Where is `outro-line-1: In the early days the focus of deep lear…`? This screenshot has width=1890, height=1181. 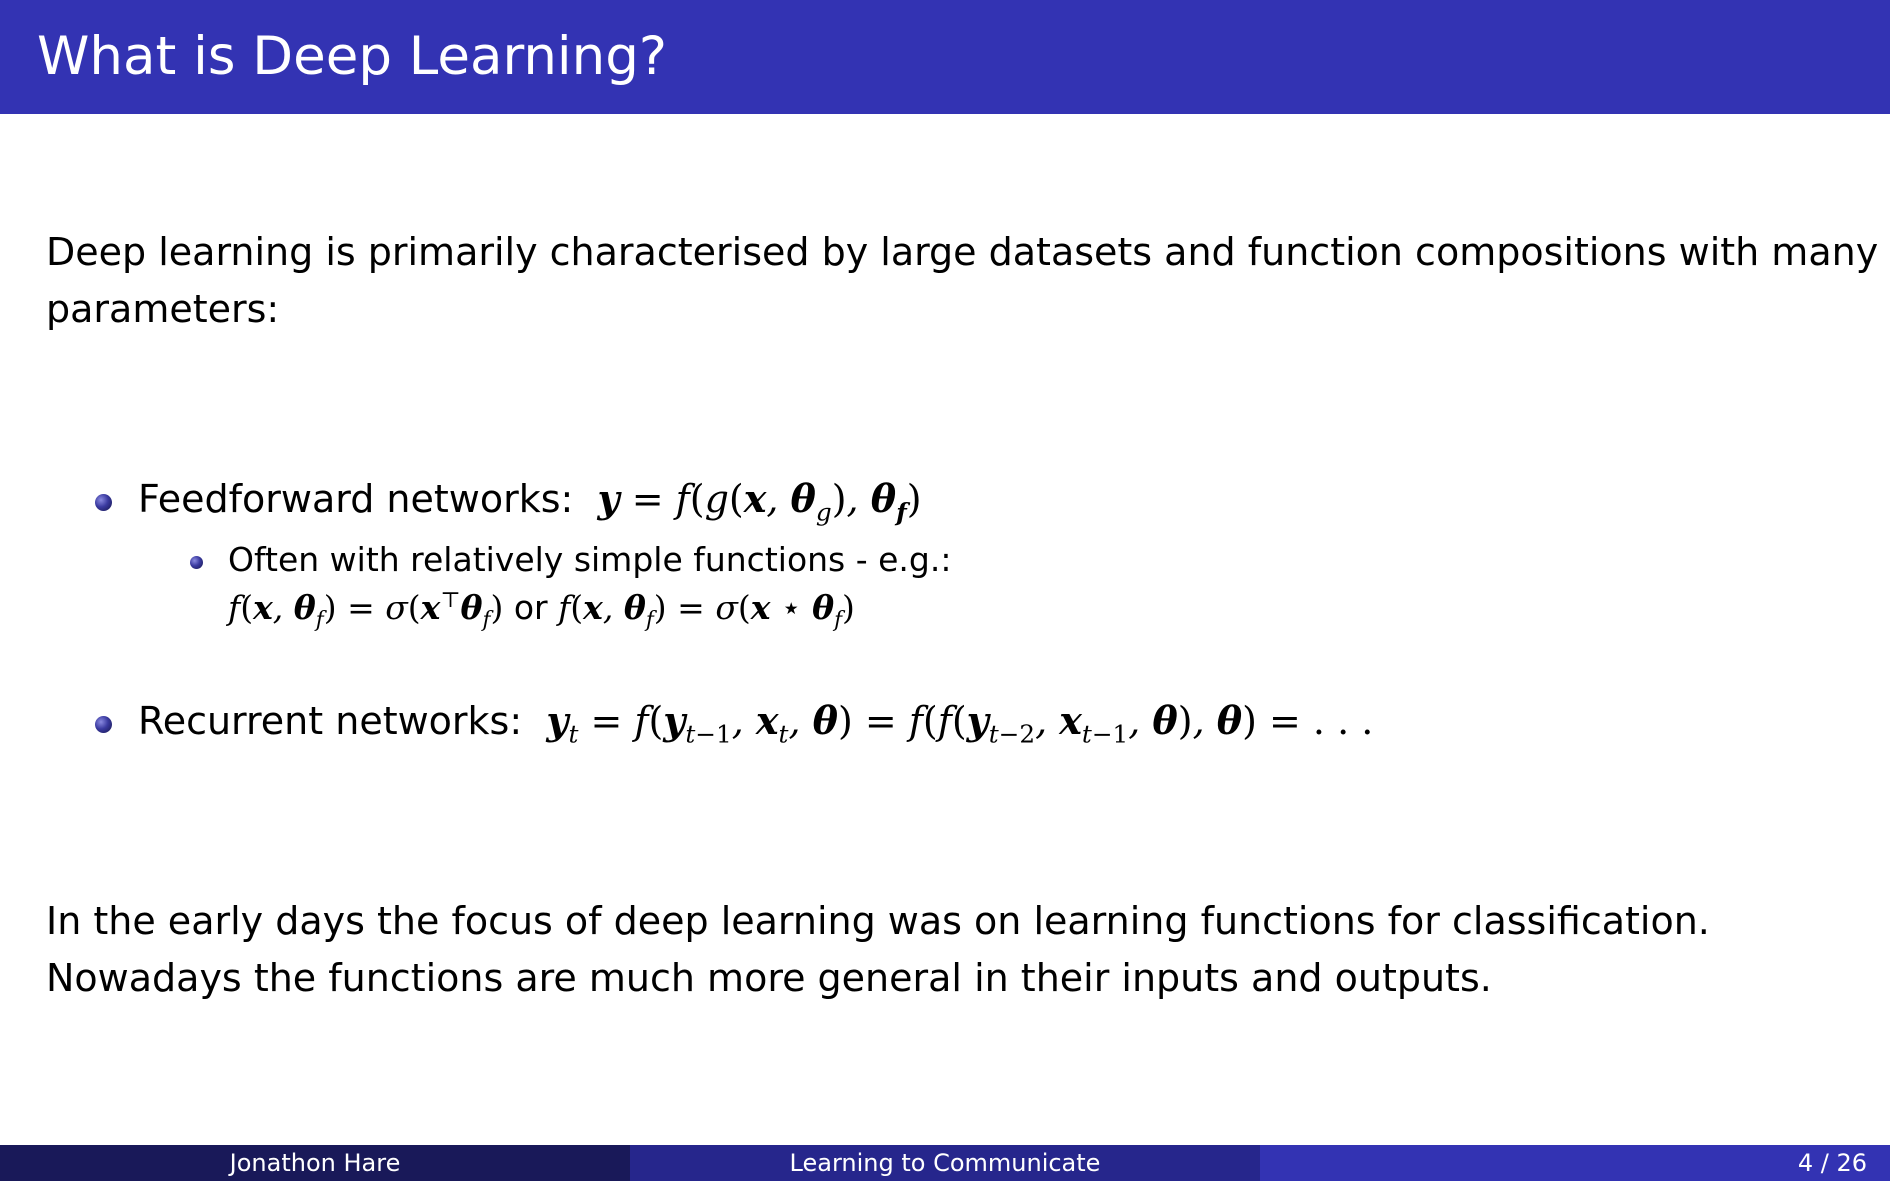 outro-line-1: In the early days the focus of deep lear… is located at coordinates (878, 921).